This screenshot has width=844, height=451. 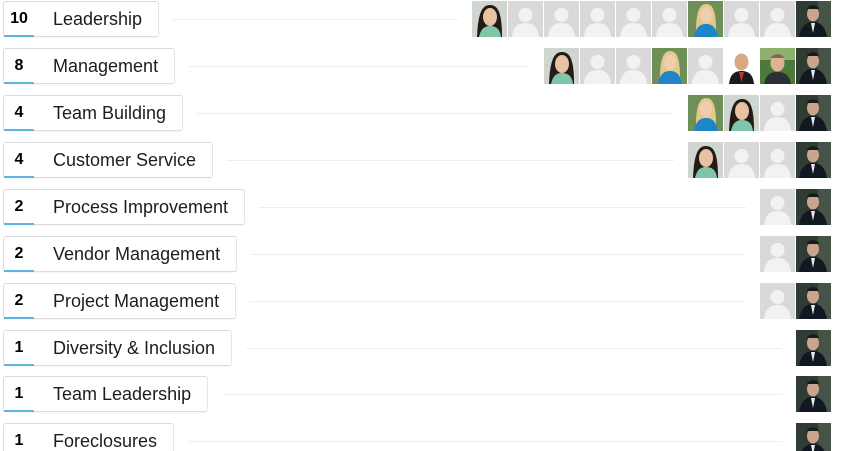 I want to click on skill-row: 1 Team Leadership, so click(x=422, y=396).